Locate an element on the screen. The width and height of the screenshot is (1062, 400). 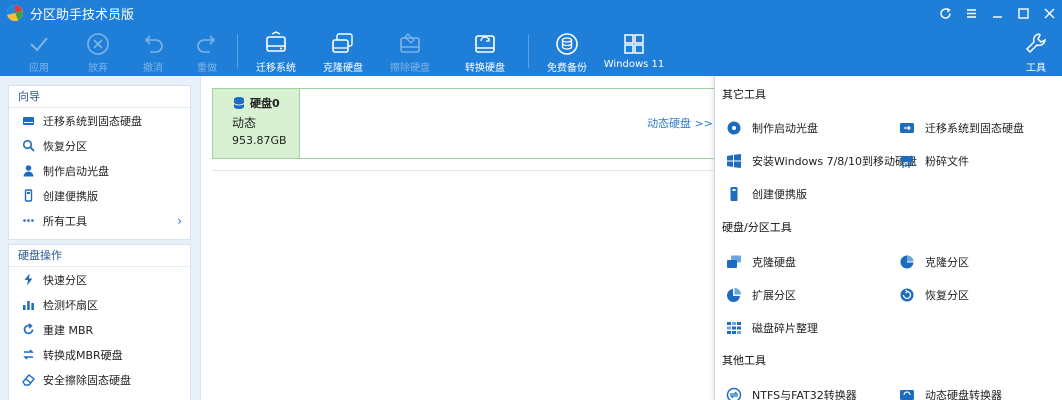
tool-shred-files: 粉碎文件 is located at coordinates (933, 161).